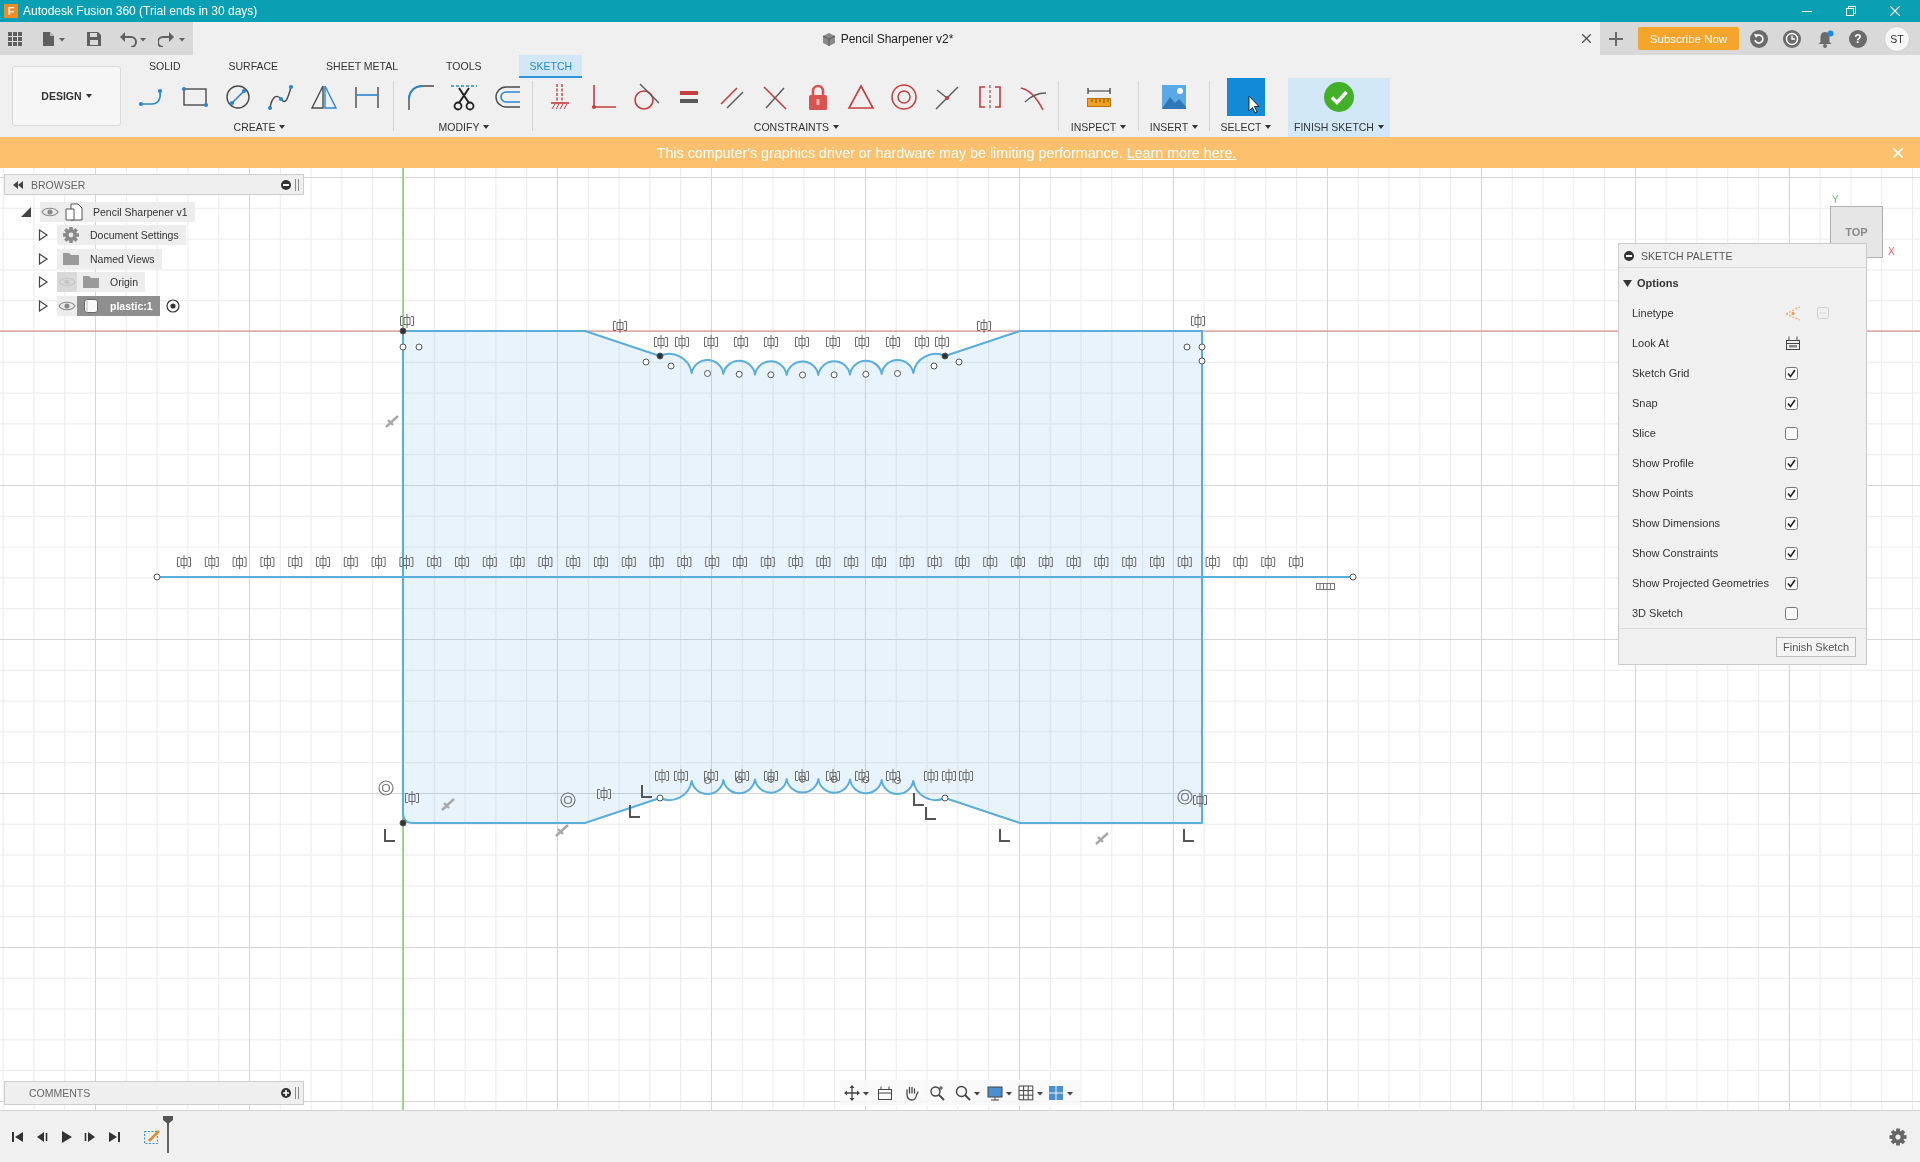  Describe the element at coordinates (165, 66) in the screenshot. I see `toolbar-tab: SOLID` at that location.